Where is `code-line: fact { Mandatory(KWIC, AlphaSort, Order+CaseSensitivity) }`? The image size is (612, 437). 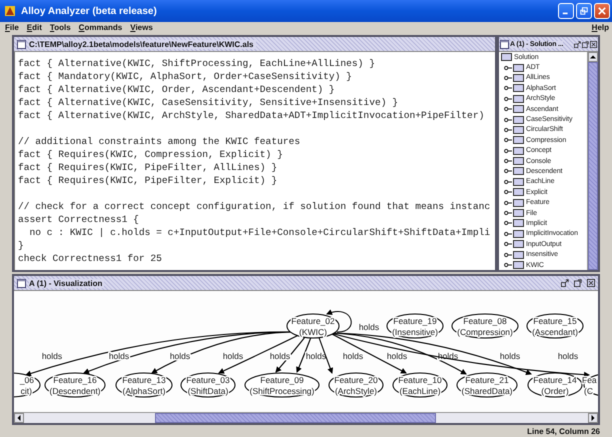
code-line: fact { Mandatory(KWIC, AlphaSort, Order+CaseSensitivity) } is located at coordinates (185, 76).